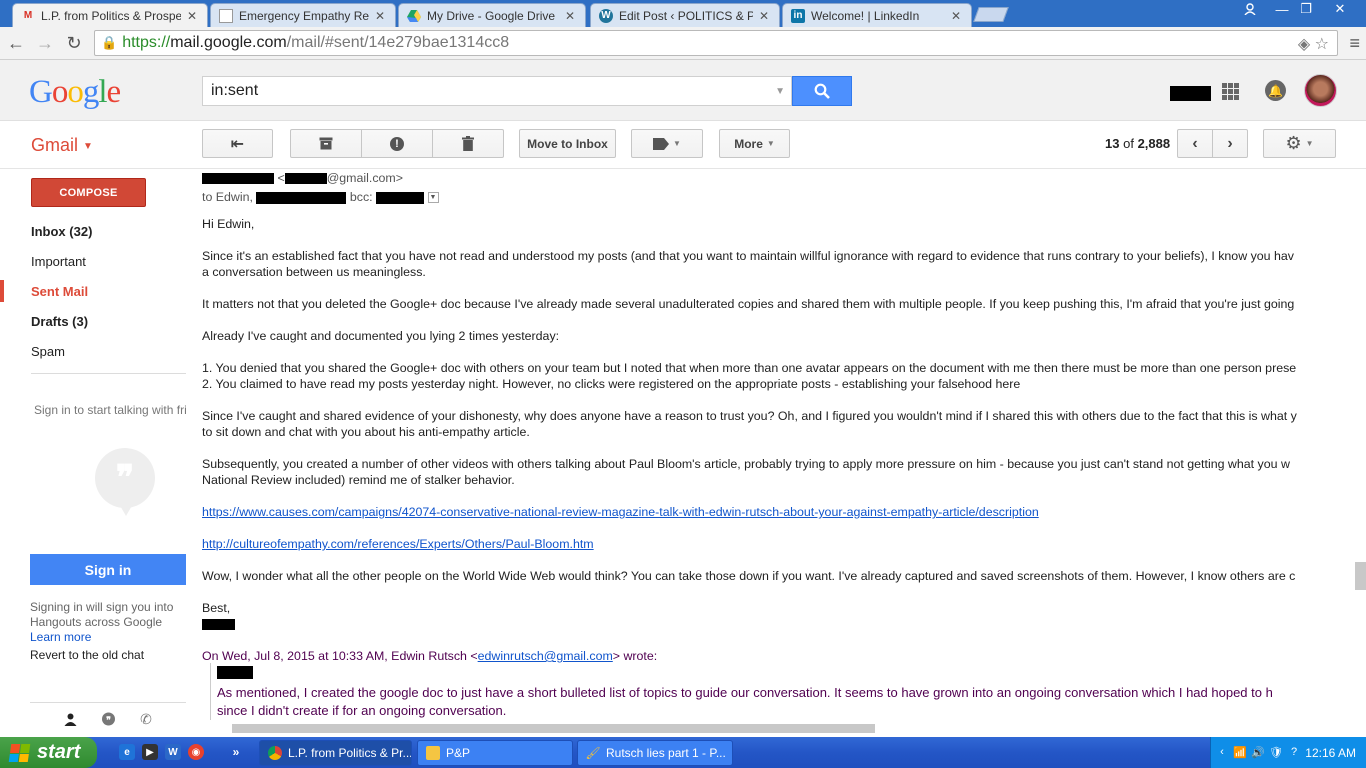 This screenshot has width=1366, height=768. I want to click on chevron-left-icon: ‹, so click(1195, 143).